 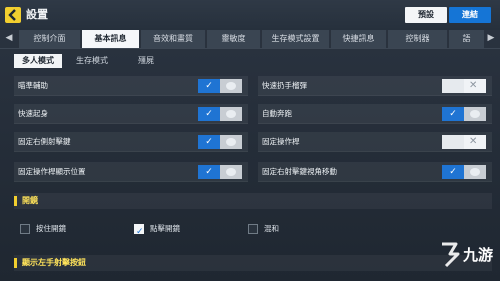 I want to click on setting-row-fix-joystick-position: 固定操作桿顯示位置 ✓, so click(x=131, y=172).